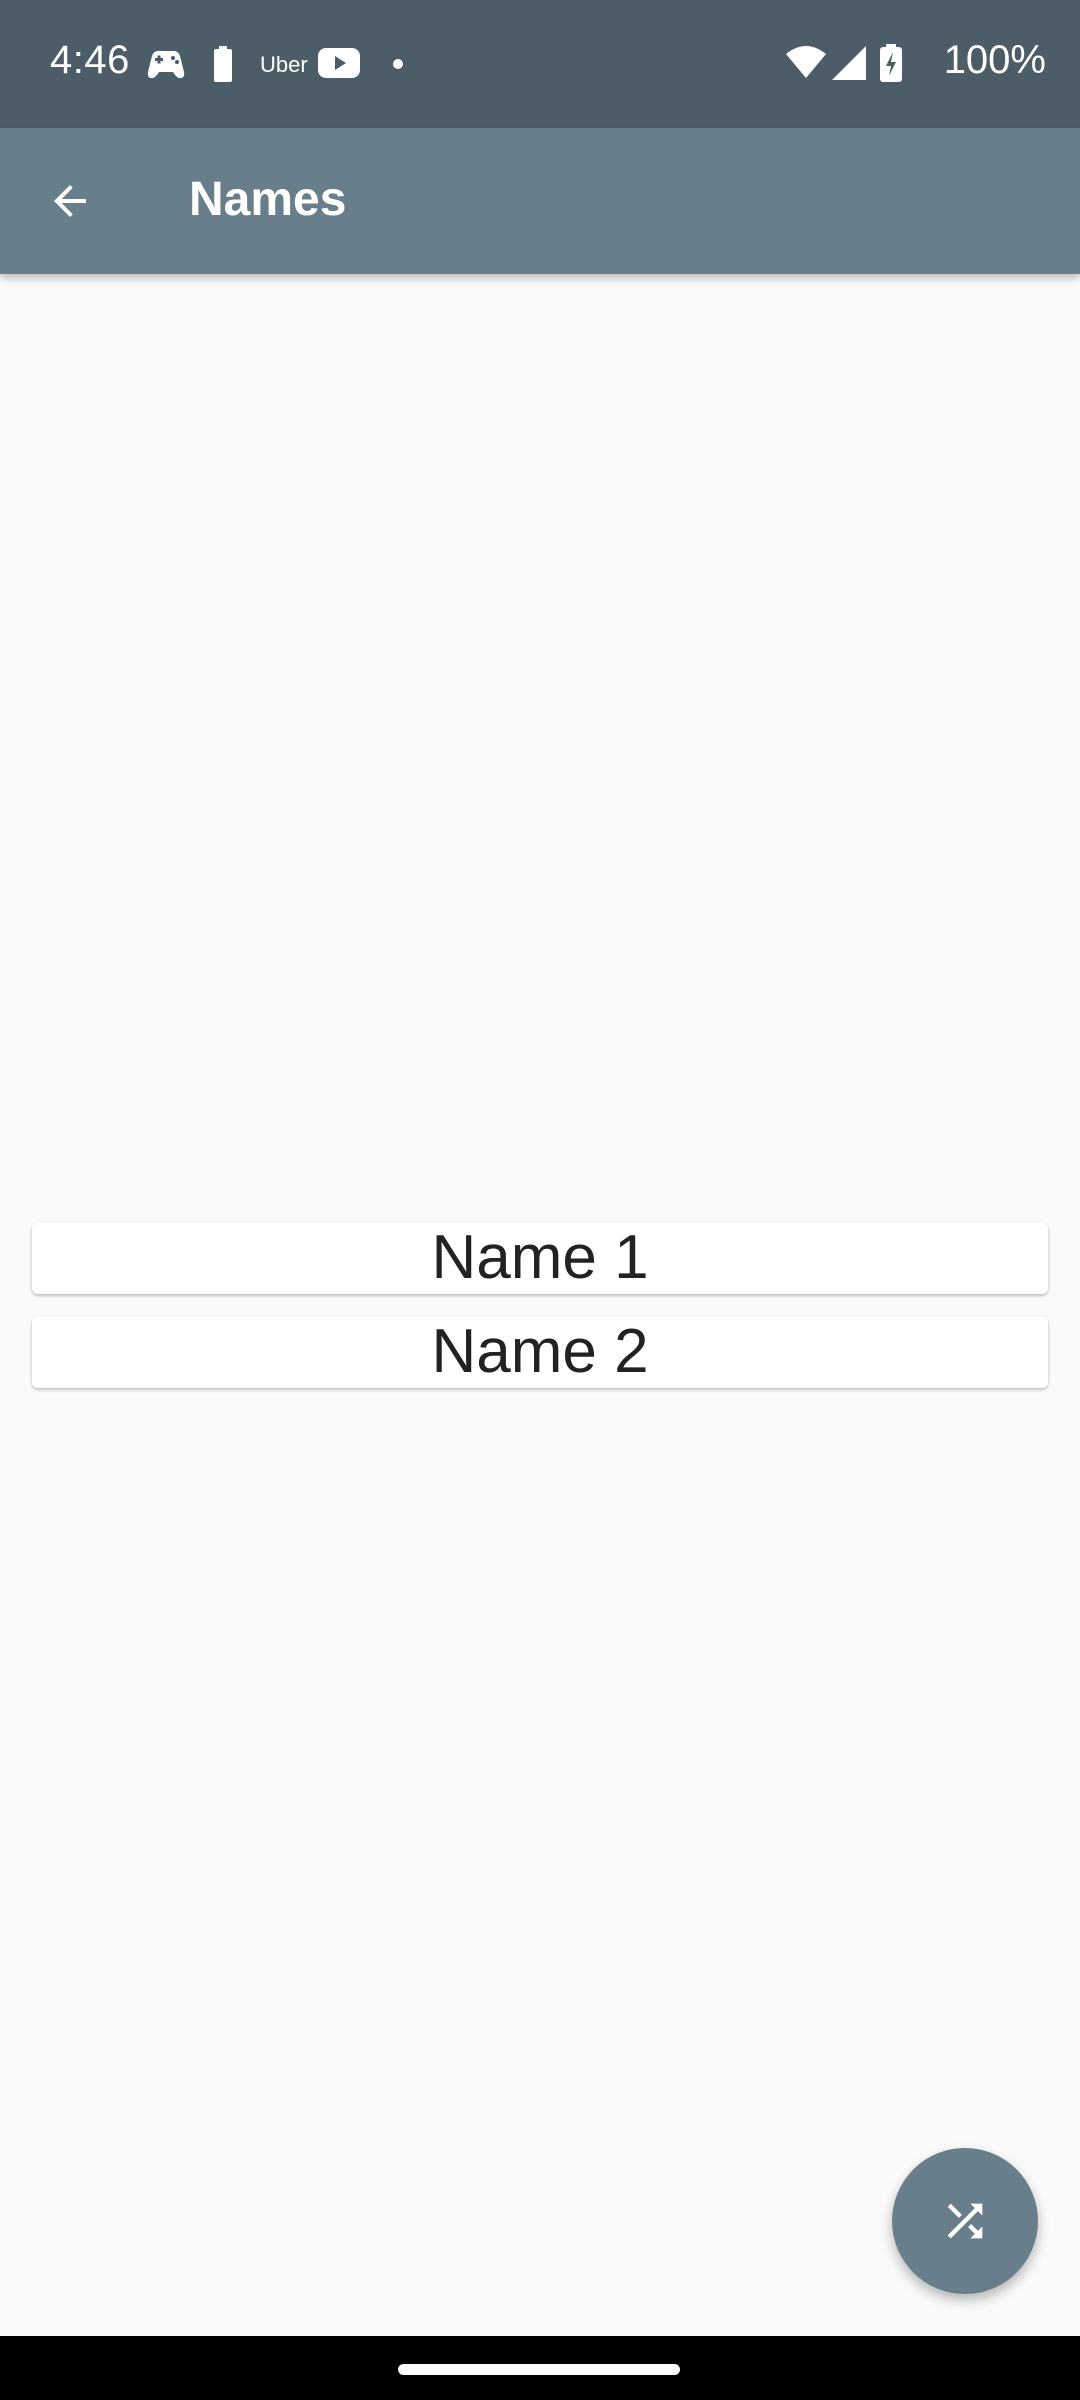  I want to click on home-handle, so click(539, 2369).